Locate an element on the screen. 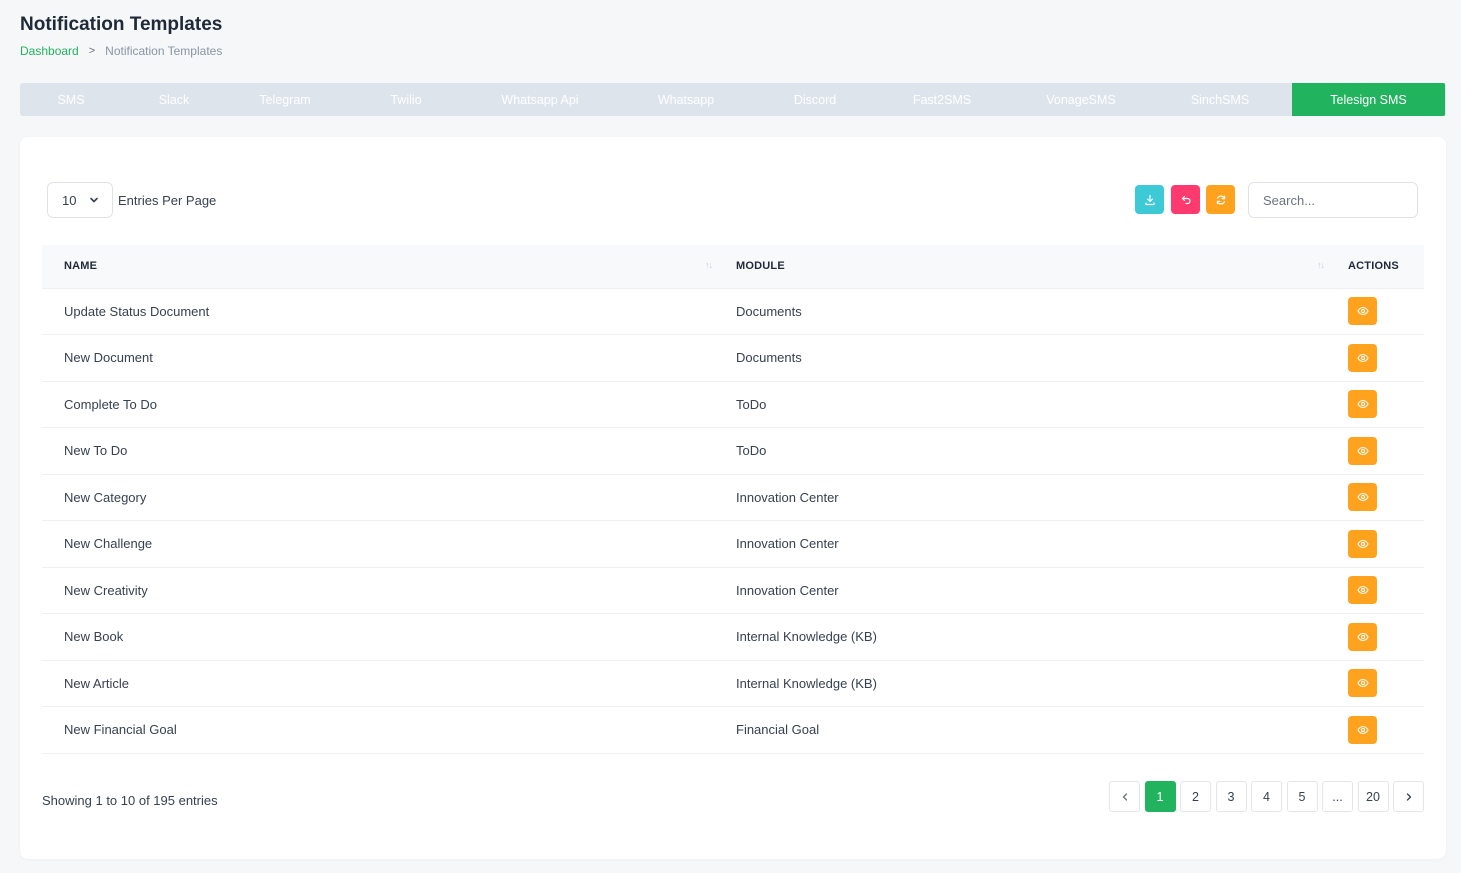  tab-fast2sms: Fast2SMS is located at coordinates (942, 99).